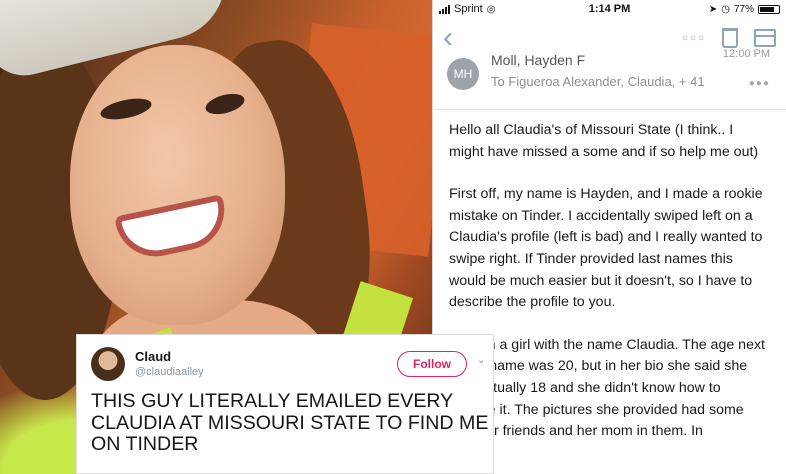 This screenshot has height=474, width=786. I want to click on archive-icon, so click(765, 38).